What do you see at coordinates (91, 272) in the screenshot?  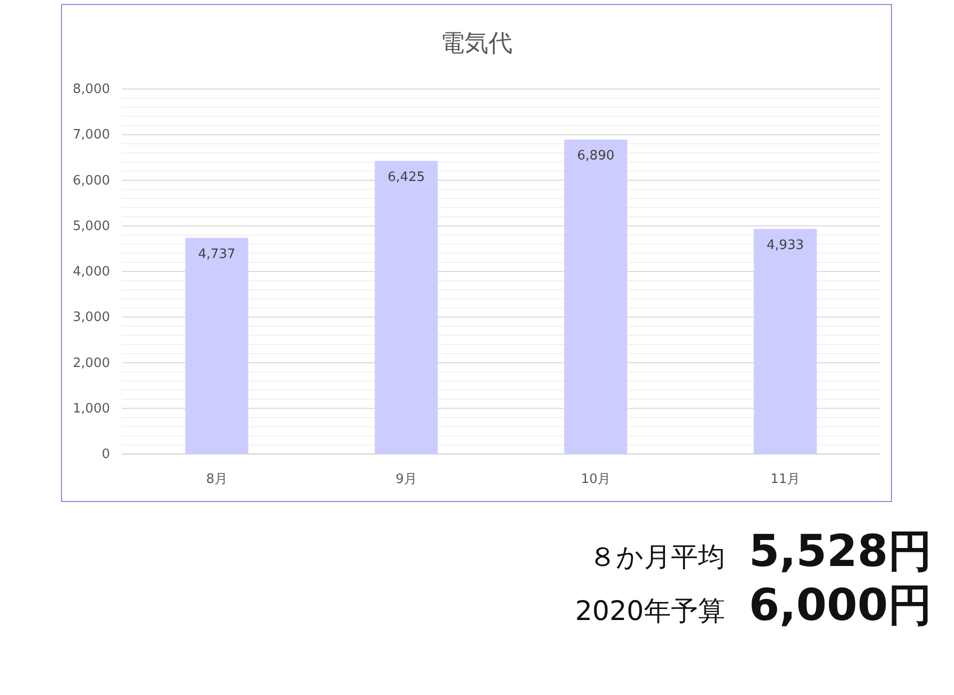 I see `y-tick-label: 4,000` at bounding box center [91, 272].